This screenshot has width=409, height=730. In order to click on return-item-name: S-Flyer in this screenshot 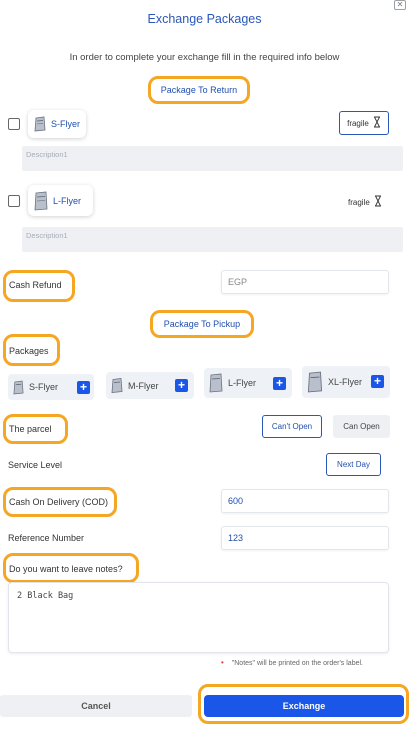, I will do `click(65, 124)`.